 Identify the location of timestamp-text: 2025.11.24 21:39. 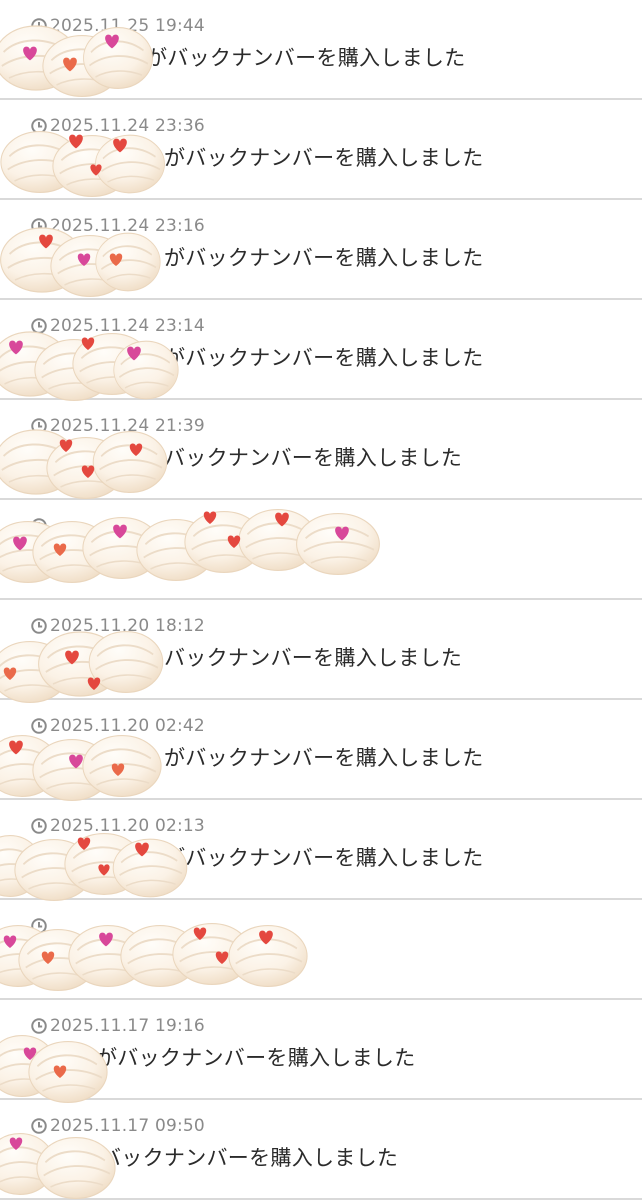
(127, 426).